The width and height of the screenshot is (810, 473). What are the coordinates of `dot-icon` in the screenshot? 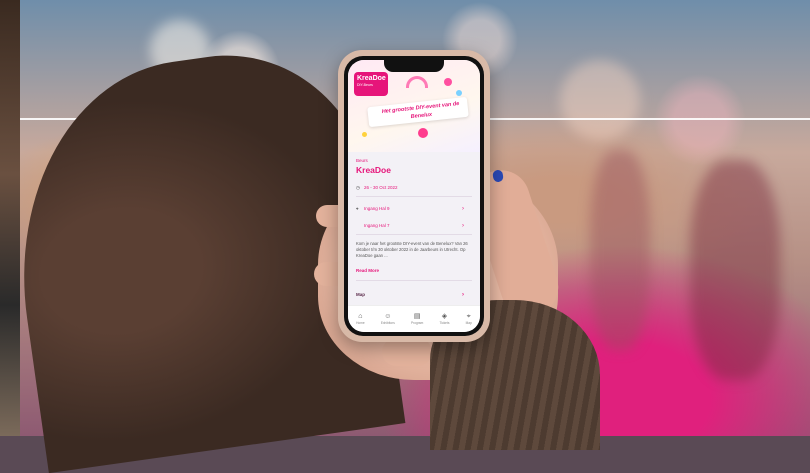 It's located at (459, 93).